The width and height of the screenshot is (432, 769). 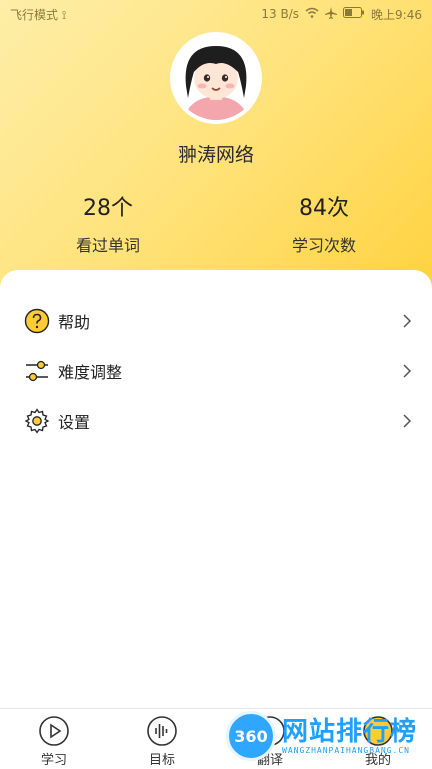 I want to click on soundwave-icon, so click(x=162, y=731).